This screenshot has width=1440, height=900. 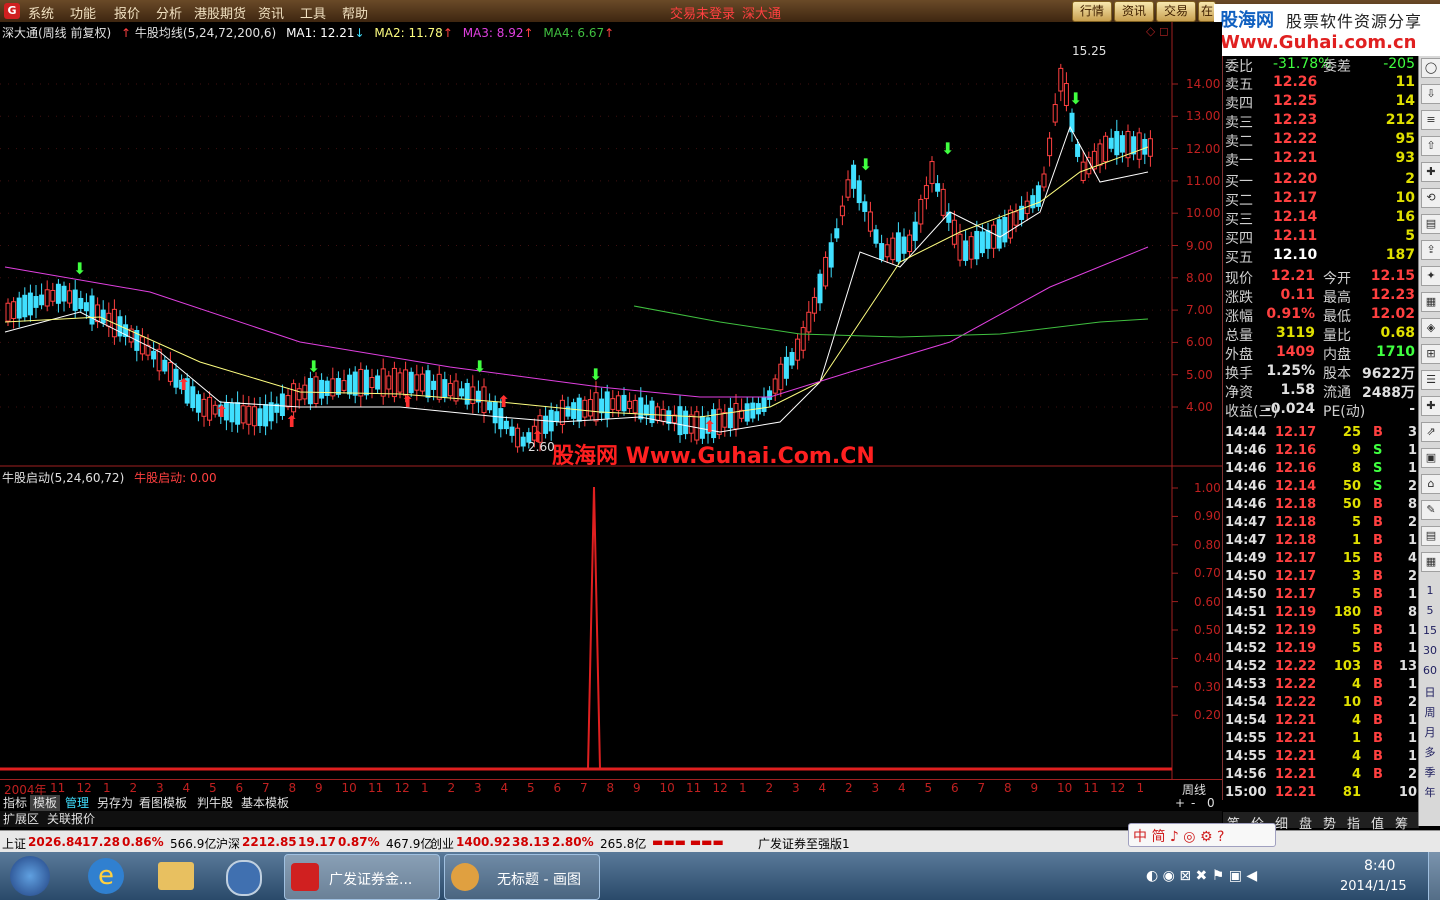 I want to click on menu-info: 资讯, so click(x=271, y=12).